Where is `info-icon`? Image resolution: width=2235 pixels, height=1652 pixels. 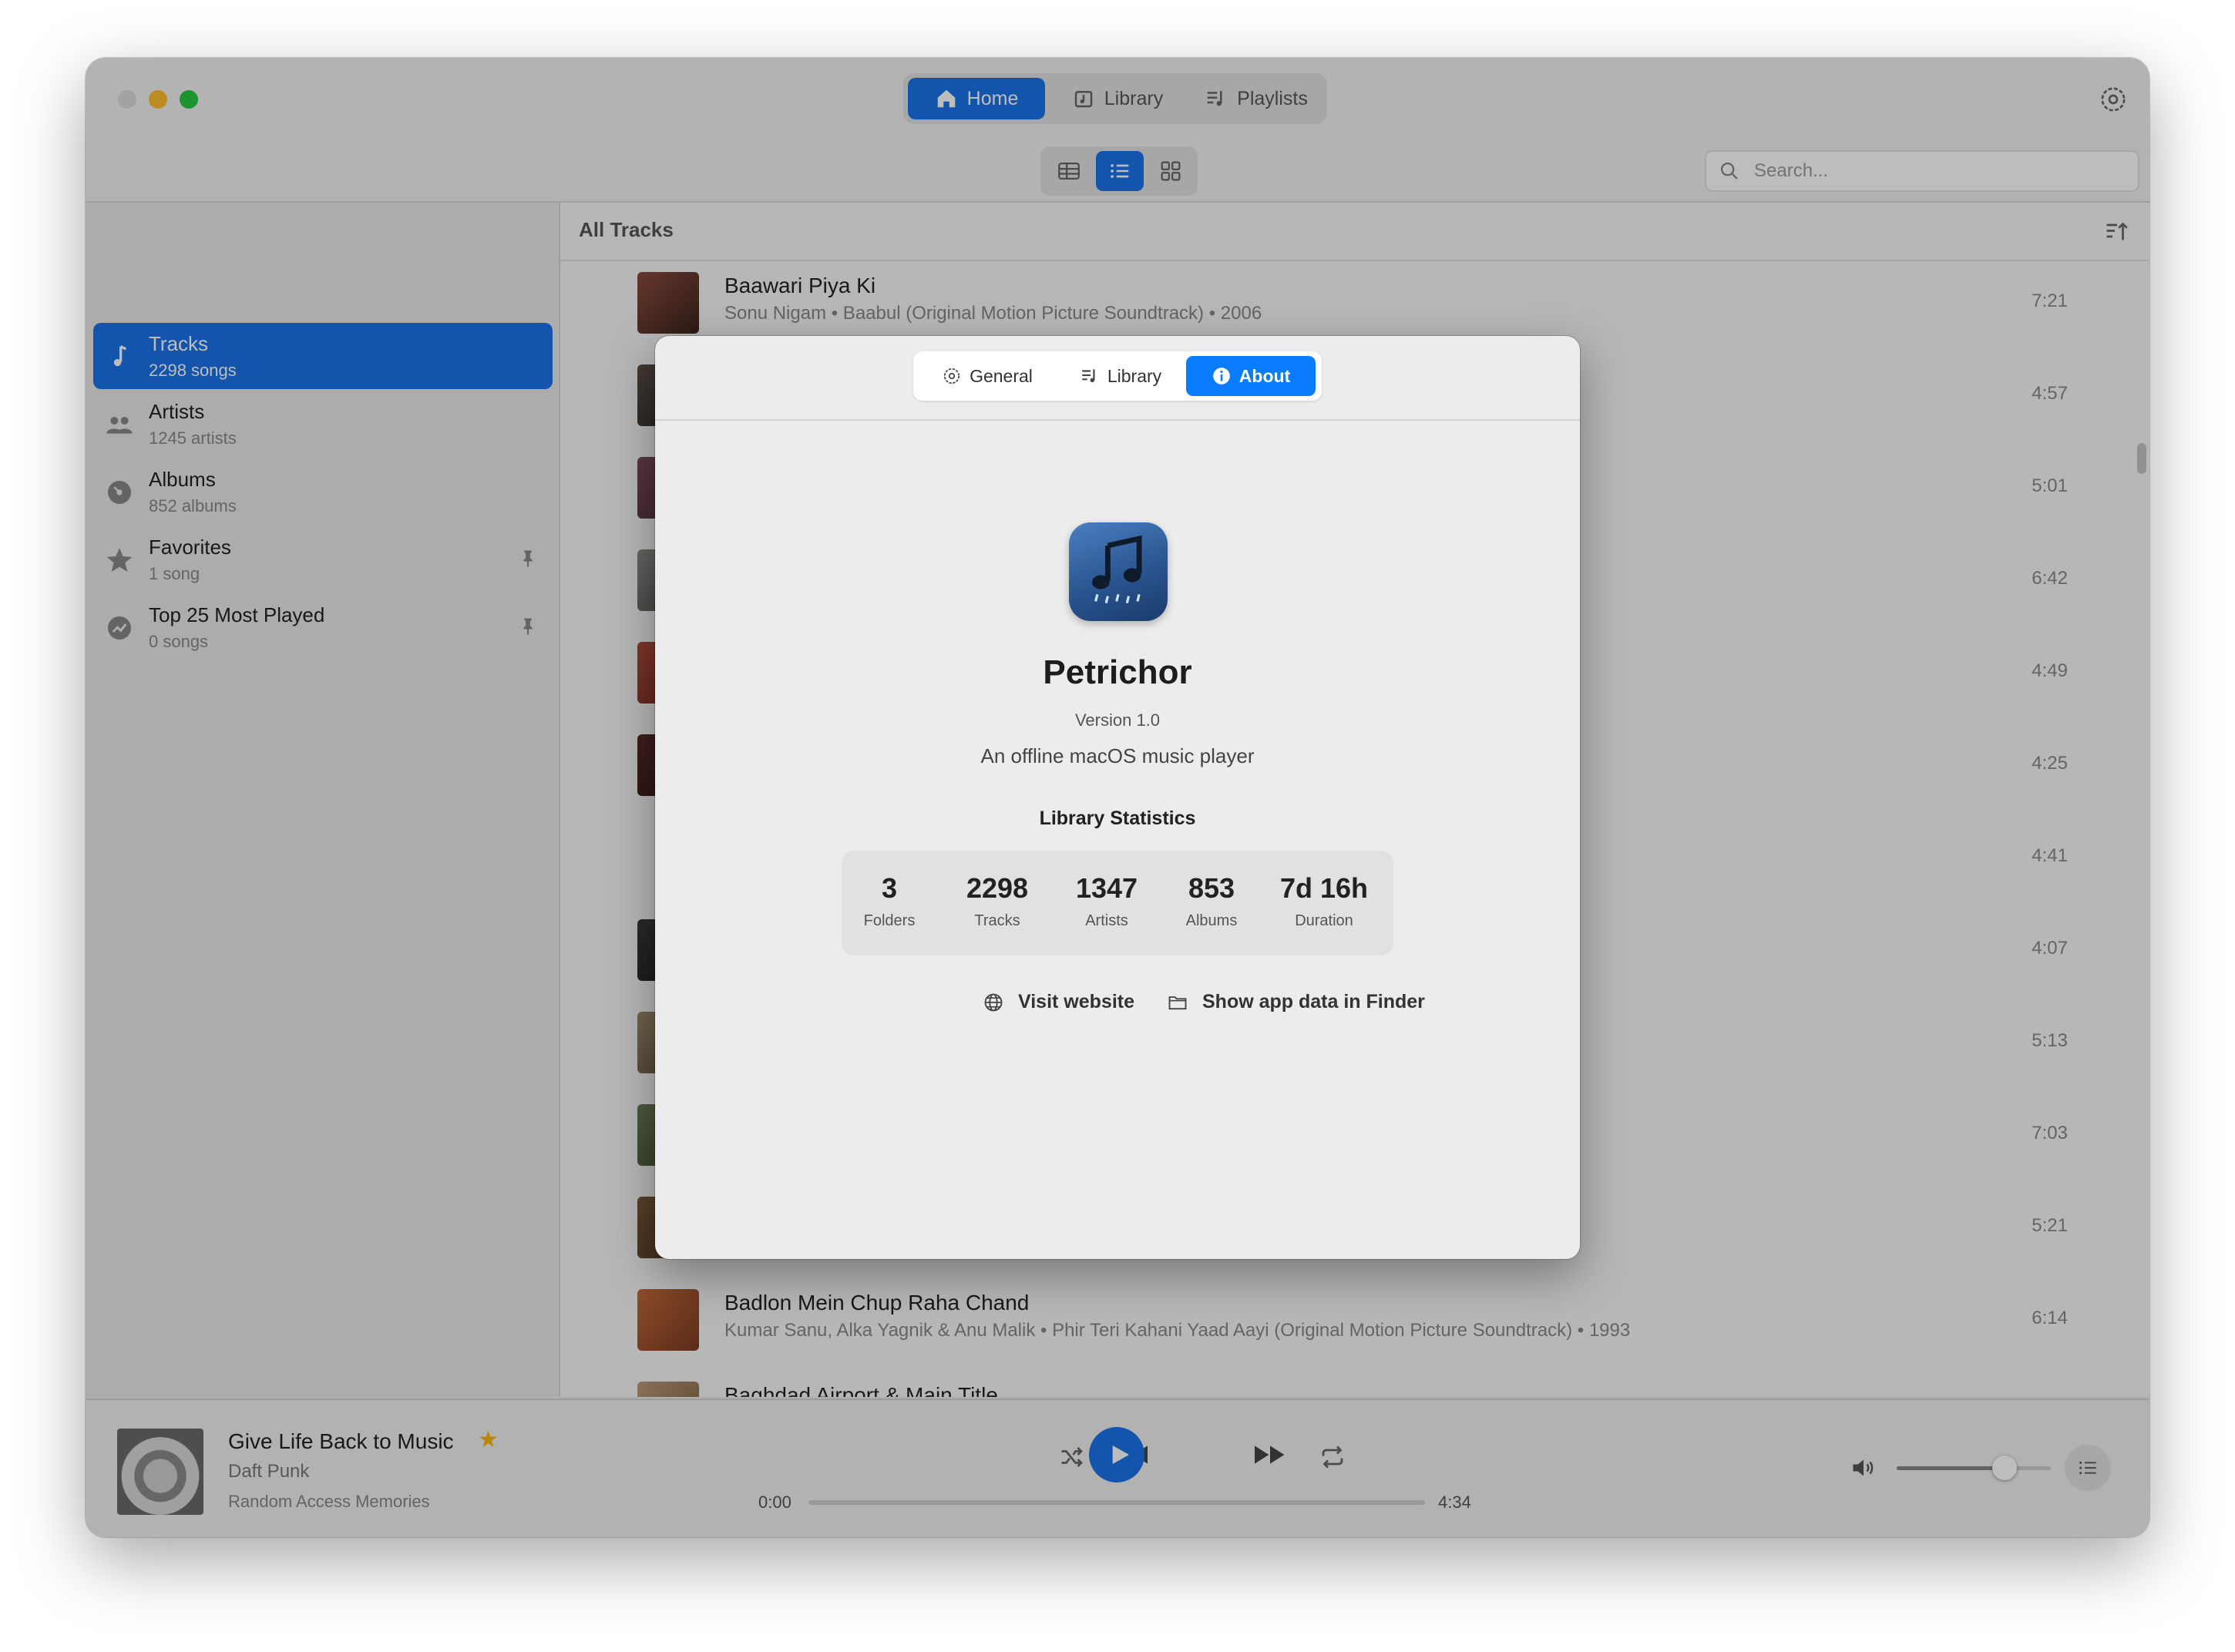 info-icon is located at coordinates (1221, 376).